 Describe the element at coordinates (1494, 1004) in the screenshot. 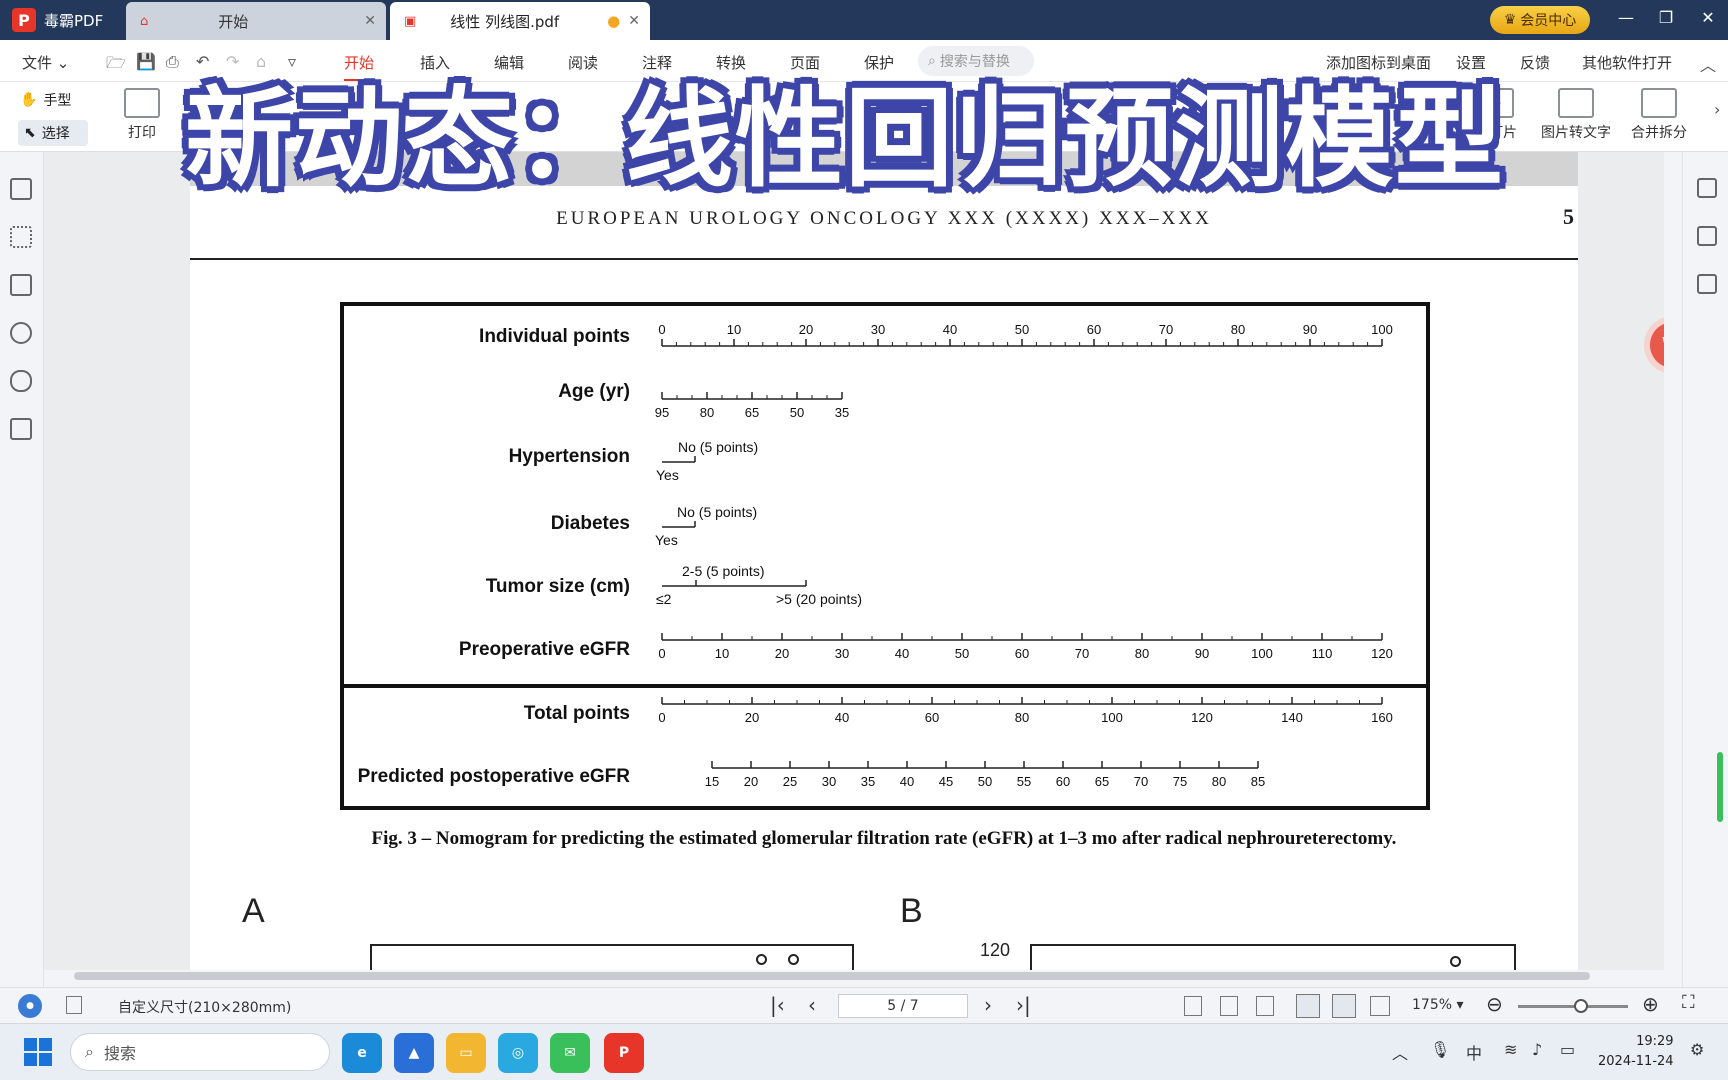

I see `zoom-out-icon: ⊖` at that location.